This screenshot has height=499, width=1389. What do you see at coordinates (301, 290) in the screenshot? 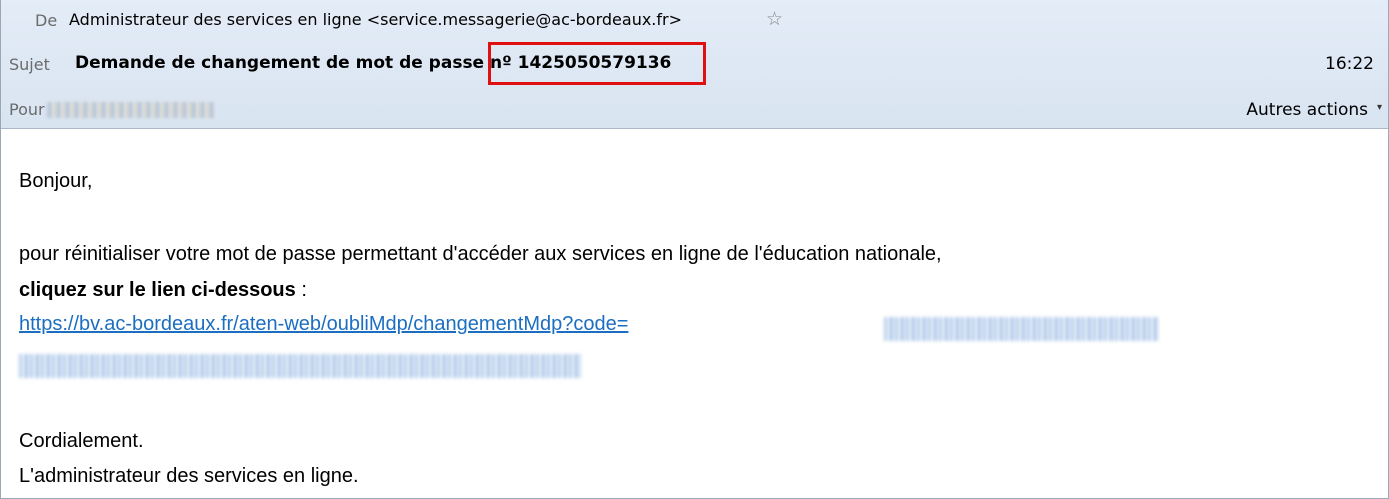
I see `instruction-suffix: :` at bounding box center [301, 290].